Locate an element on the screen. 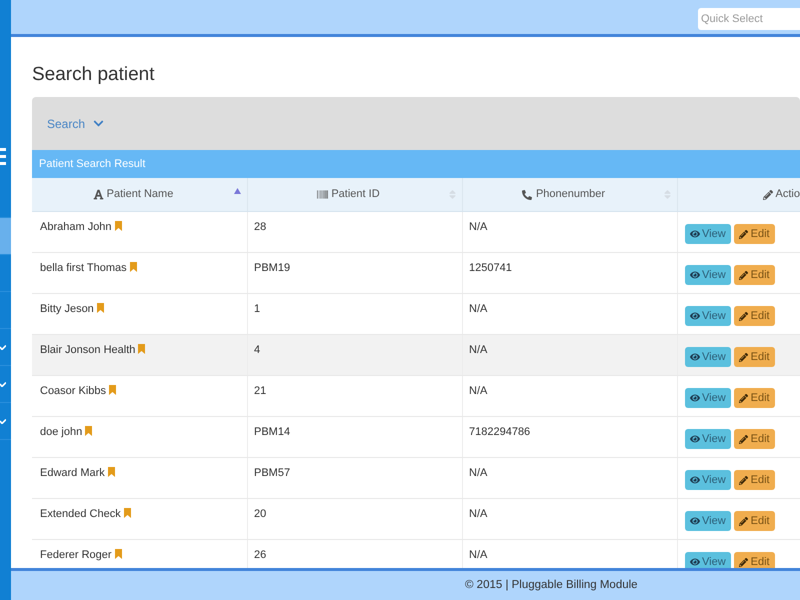 Image resolution: width=800 pixels, height=600 pixels. patient-name: Federer Roger is located at coordinates (76, 555).